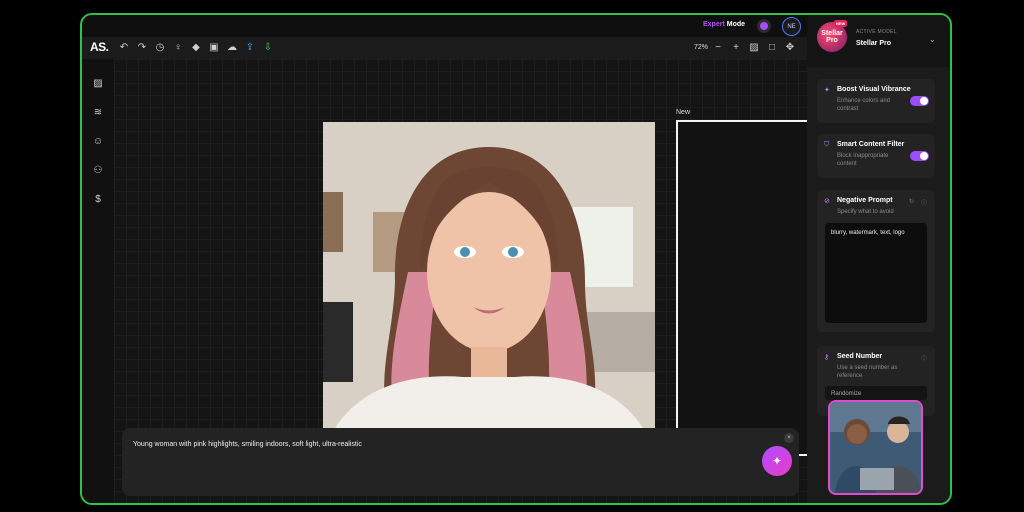 The width and height of the screenshot is (1024, 512). Describe the element at coordinates (736, 48) in the screenshot. I see `zoom-in-icon: +` at that location.